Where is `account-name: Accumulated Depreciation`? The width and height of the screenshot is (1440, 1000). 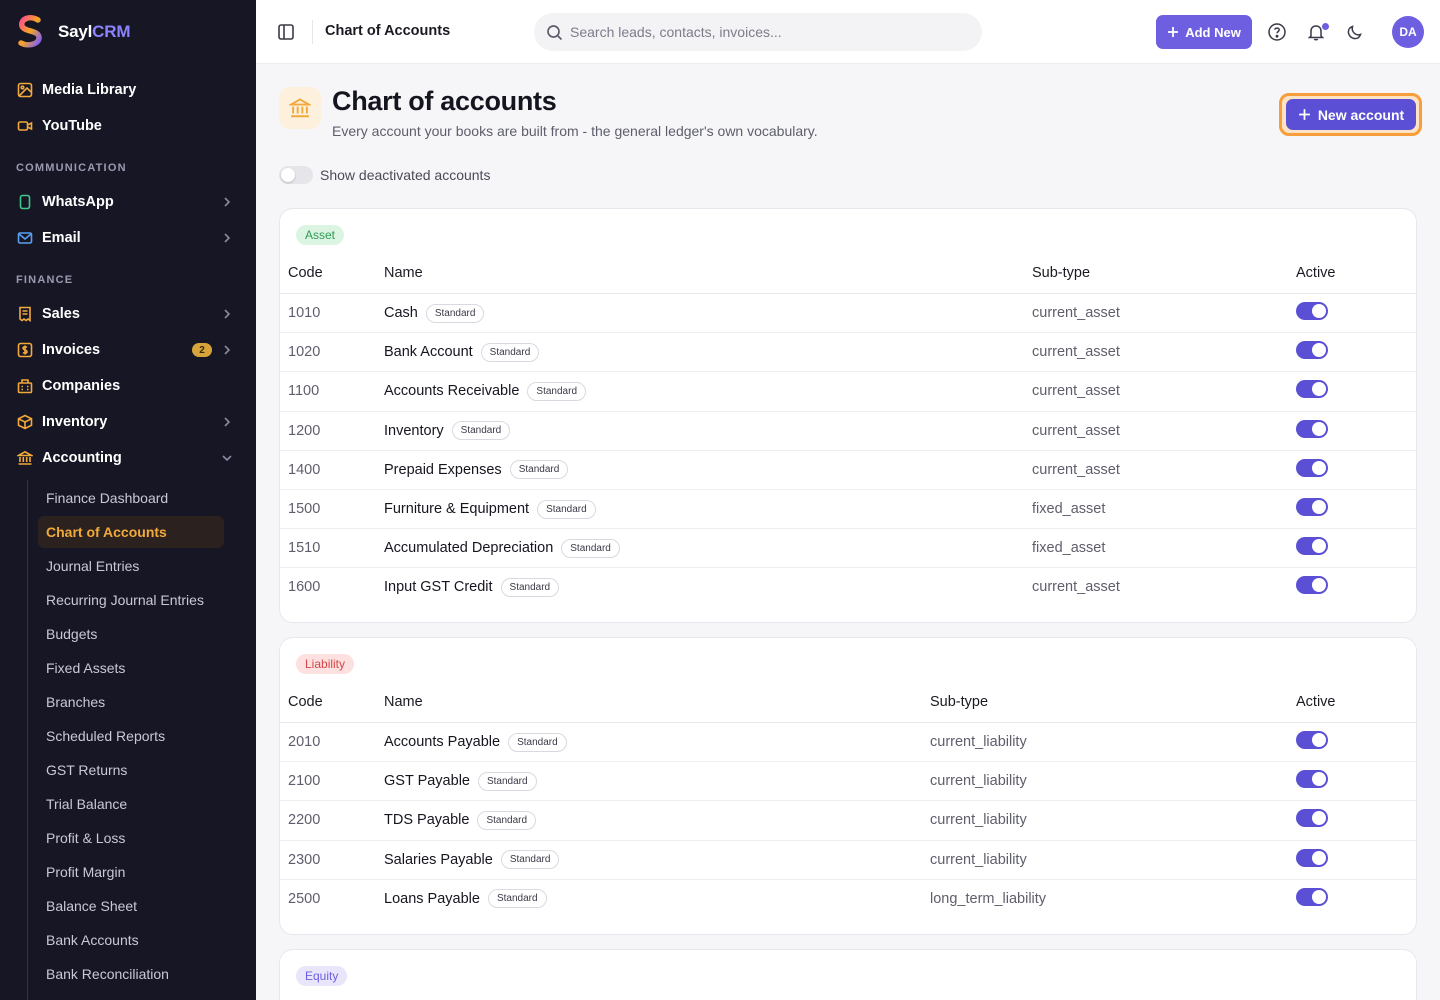 account-name: Accumulated Depreciation is located at coordinates (468, 548).